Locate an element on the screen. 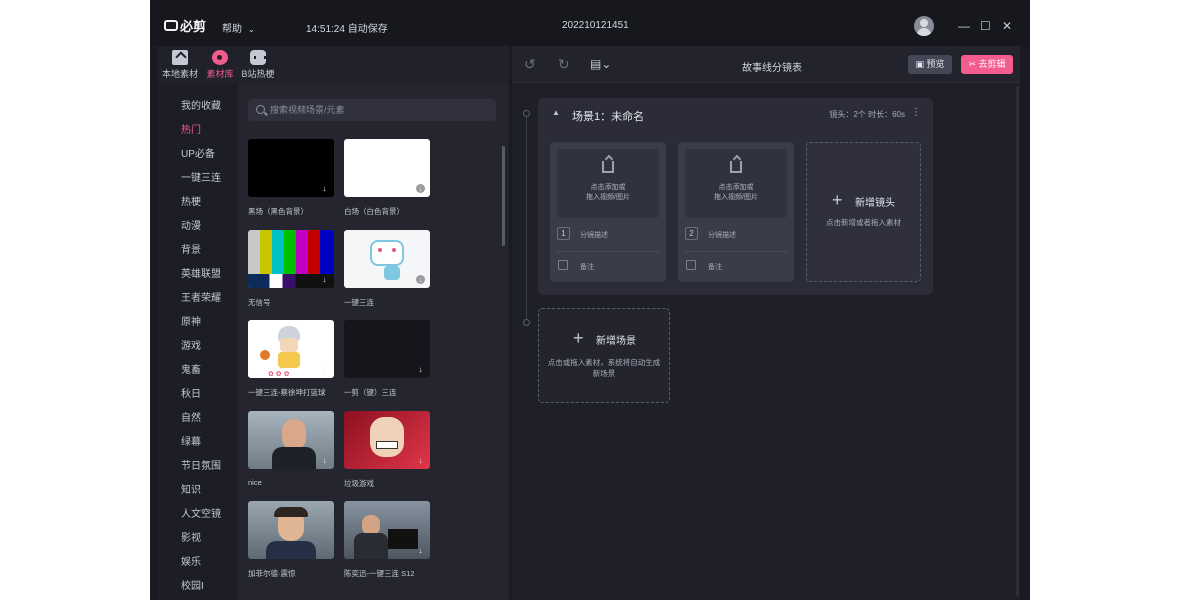 Image resolution: width=1200 pixels, height=600 pixels. category-item: 节日氛围 is located at coordinates (201, 464).